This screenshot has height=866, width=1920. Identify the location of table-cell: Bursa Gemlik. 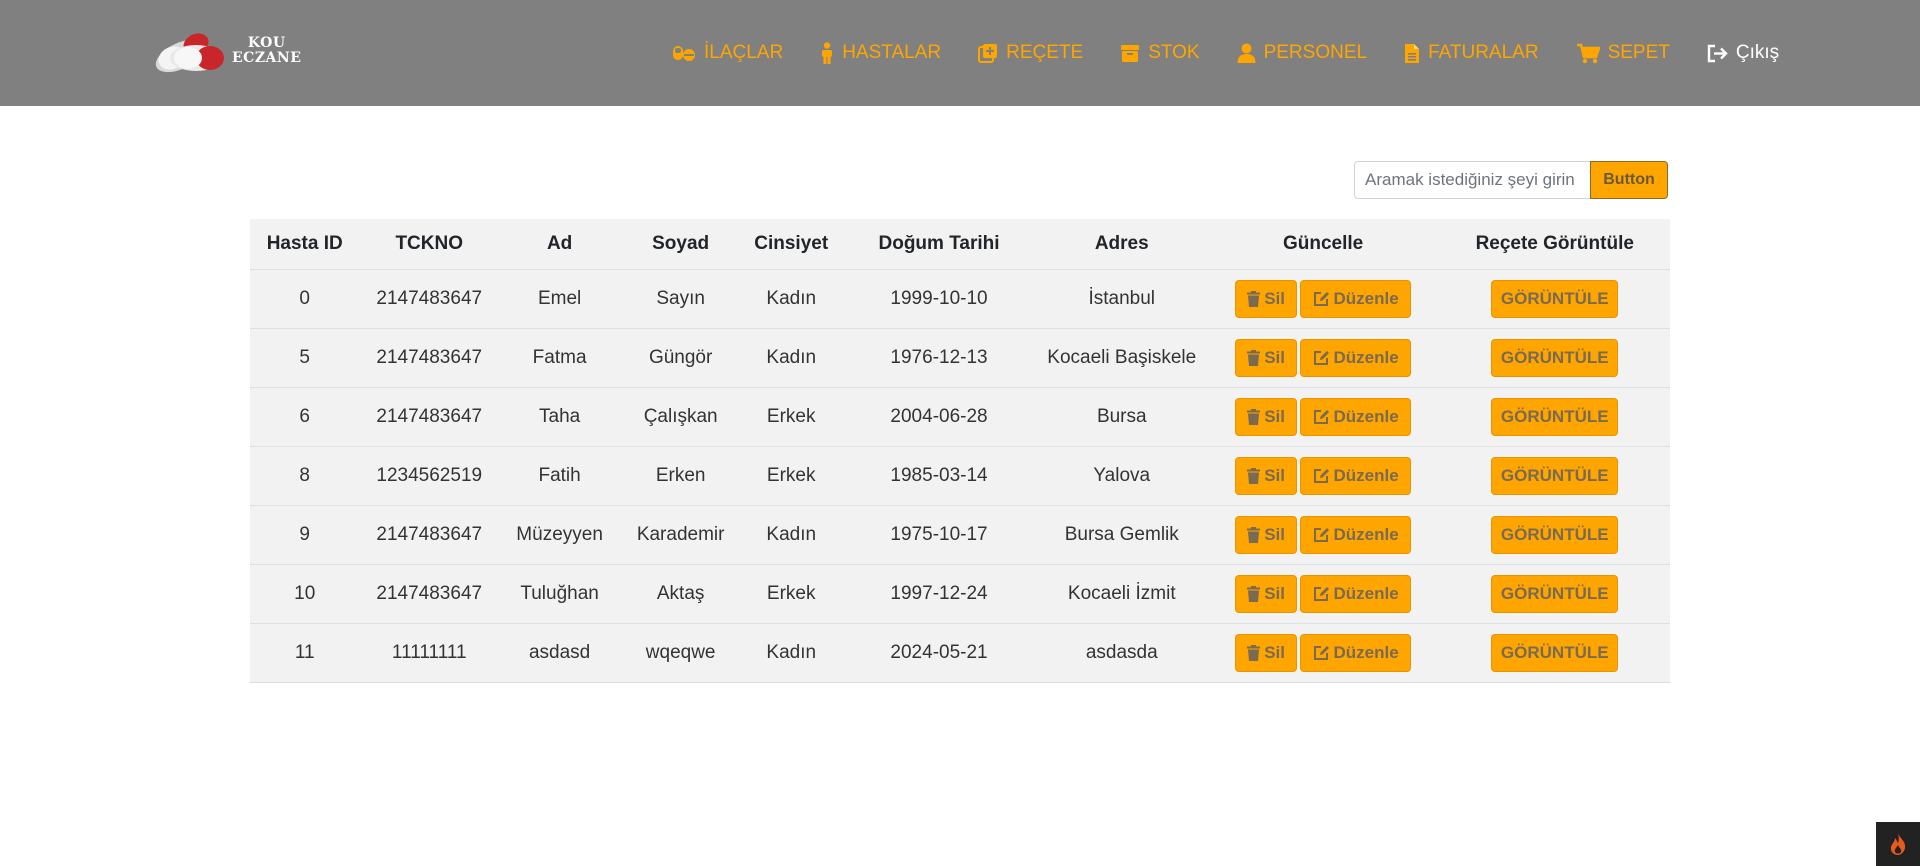
(1121, 535).